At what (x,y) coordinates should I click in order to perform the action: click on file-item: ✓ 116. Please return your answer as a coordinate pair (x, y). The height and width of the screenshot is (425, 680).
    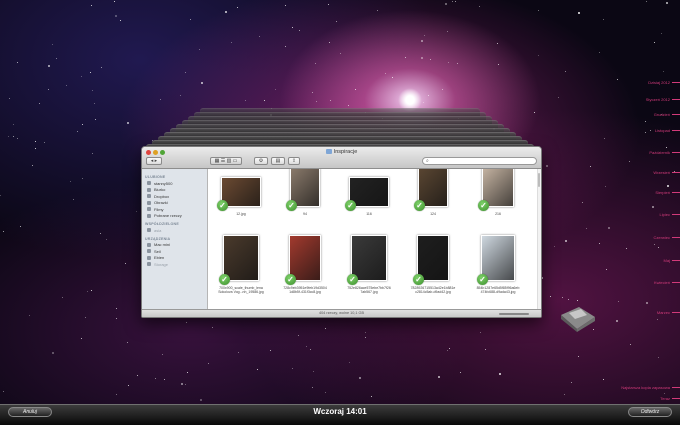
    Looking at the image, I should click on (369, 206).